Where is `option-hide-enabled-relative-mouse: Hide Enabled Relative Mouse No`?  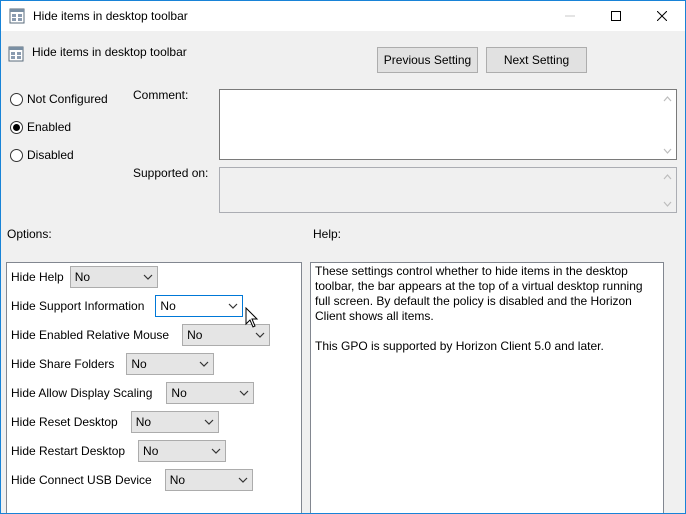
option-hide-enabled-relative-mouse: Hide Enabled Relative Mouse No is located at coordinates (141, 335).